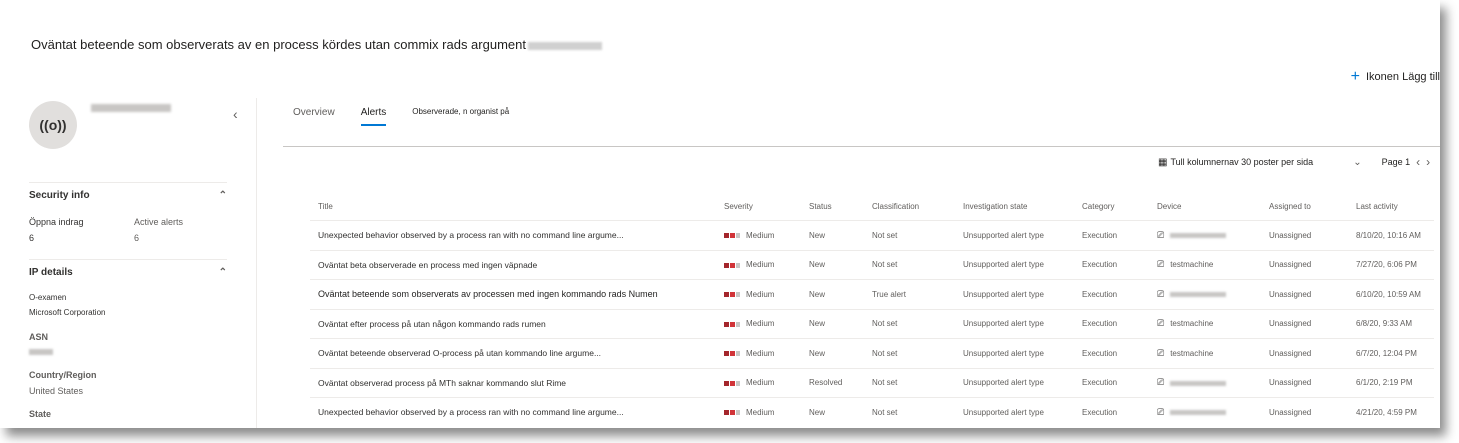 The height and width of the screenshot is (443, 1459). I want to click on entity-name-redacted, so click(131, 108).